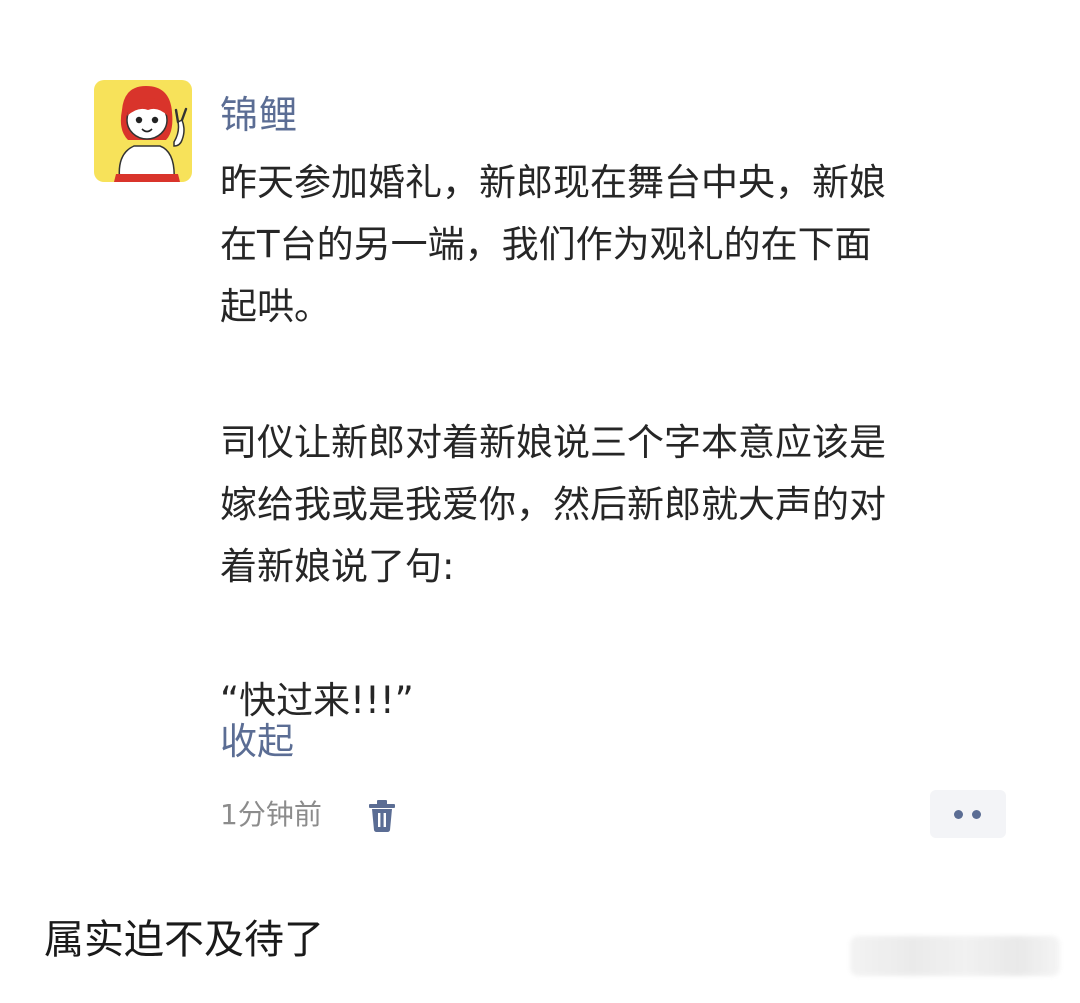  What do you see at coordinates (546, 244) in the screenshot?
I see `post-text-line: 在T台的另一端，我们作为观礼的在下面` at bounding box center [546, 244].